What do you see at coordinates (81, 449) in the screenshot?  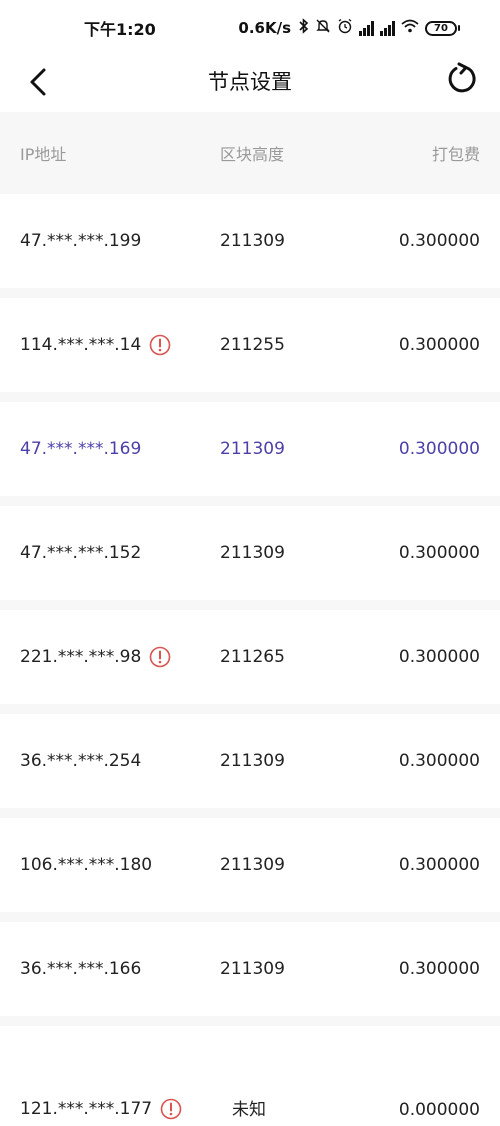 I see `node-ip: 47.***.***.169` at bounding box center [81, 449].